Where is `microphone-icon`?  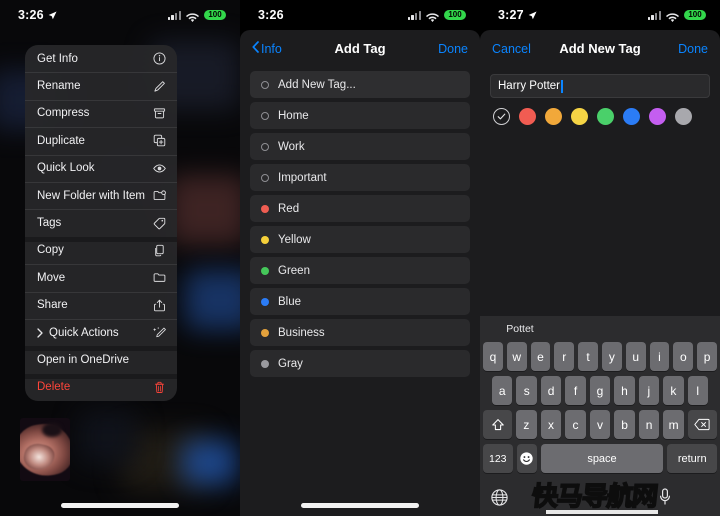 microphone-icon is located at coordinates (665, 497).